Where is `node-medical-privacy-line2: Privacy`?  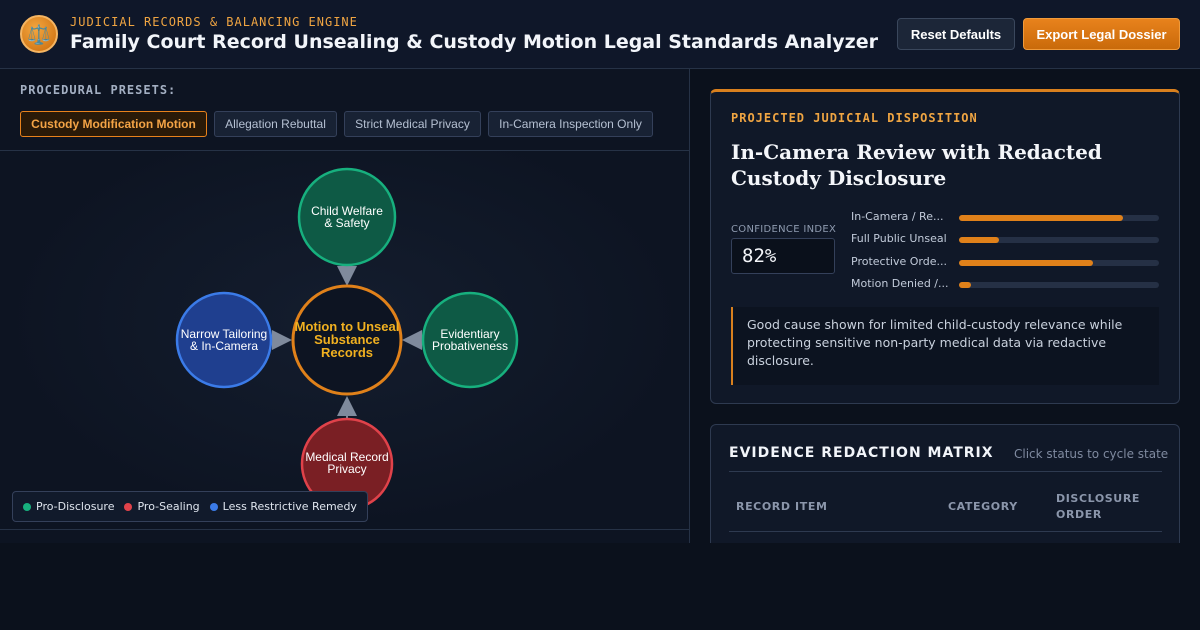 node-medical-privacy-line2: Privacy is located at coordinates (346, 469).